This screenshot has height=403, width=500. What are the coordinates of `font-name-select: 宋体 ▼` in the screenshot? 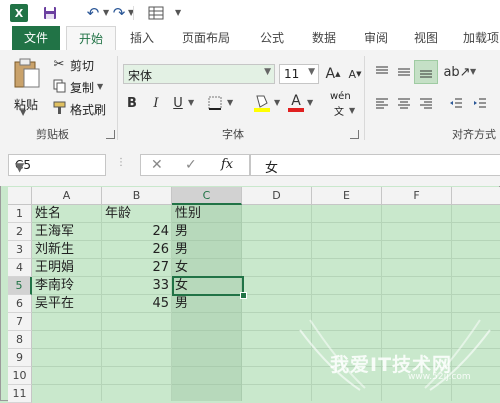 It's located at (199, 74).